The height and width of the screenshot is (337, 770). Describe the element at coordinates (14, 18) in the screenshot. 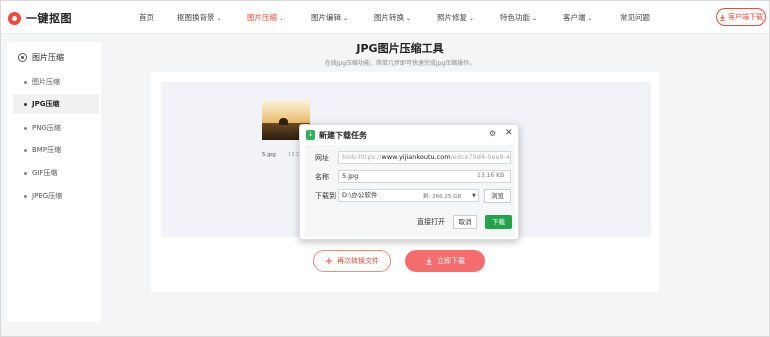

I see `logo-icon` at that location.